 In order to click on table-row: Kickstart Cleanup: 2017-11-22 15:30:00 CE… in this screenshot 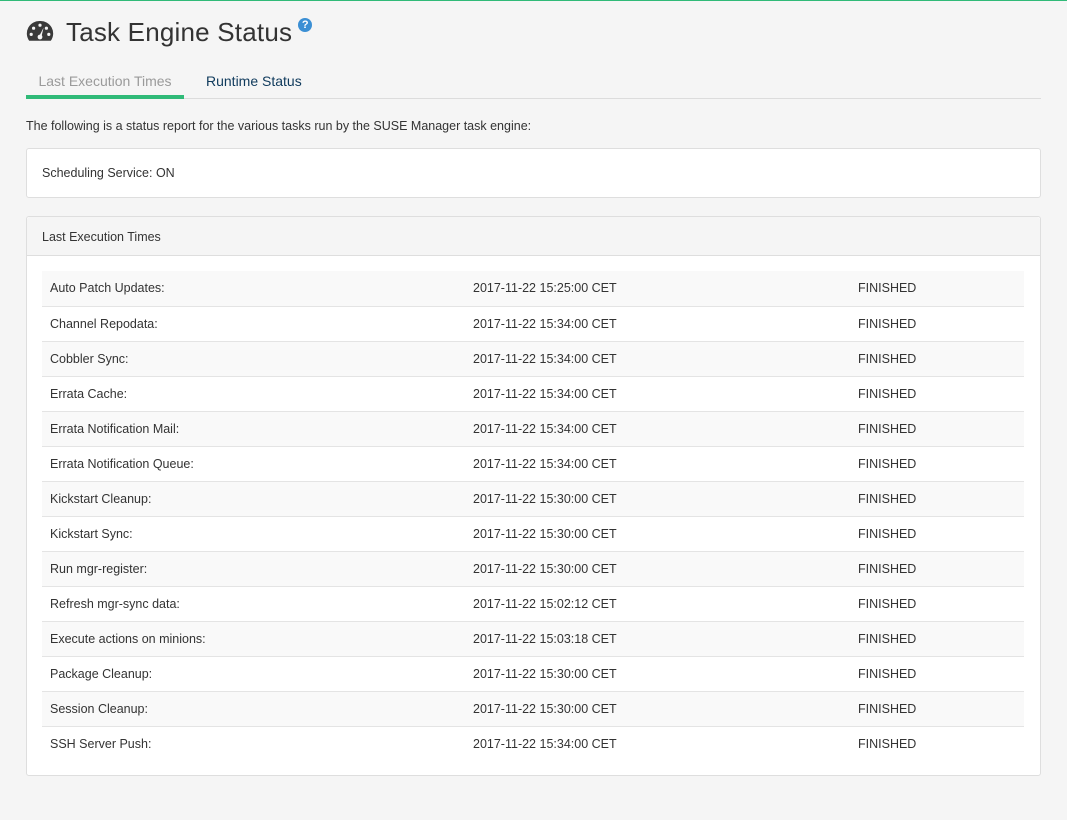, I will do `click(533, 498)`.